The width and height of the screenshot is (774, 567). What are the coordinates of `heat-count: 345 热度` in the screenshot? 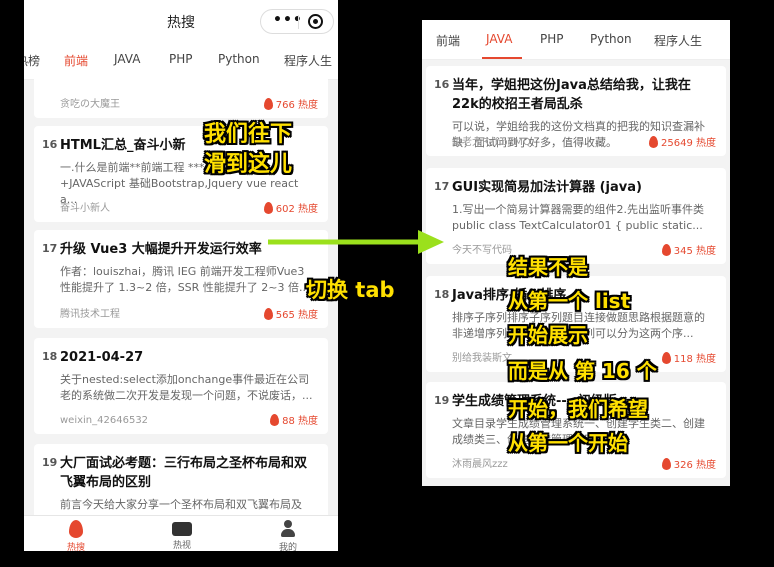 It's located at (688, 249).